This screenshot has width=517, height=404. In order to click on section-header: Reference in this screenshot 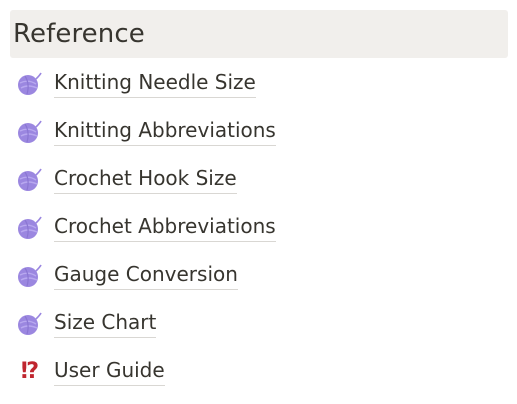, I will do `click(259, 34)`.